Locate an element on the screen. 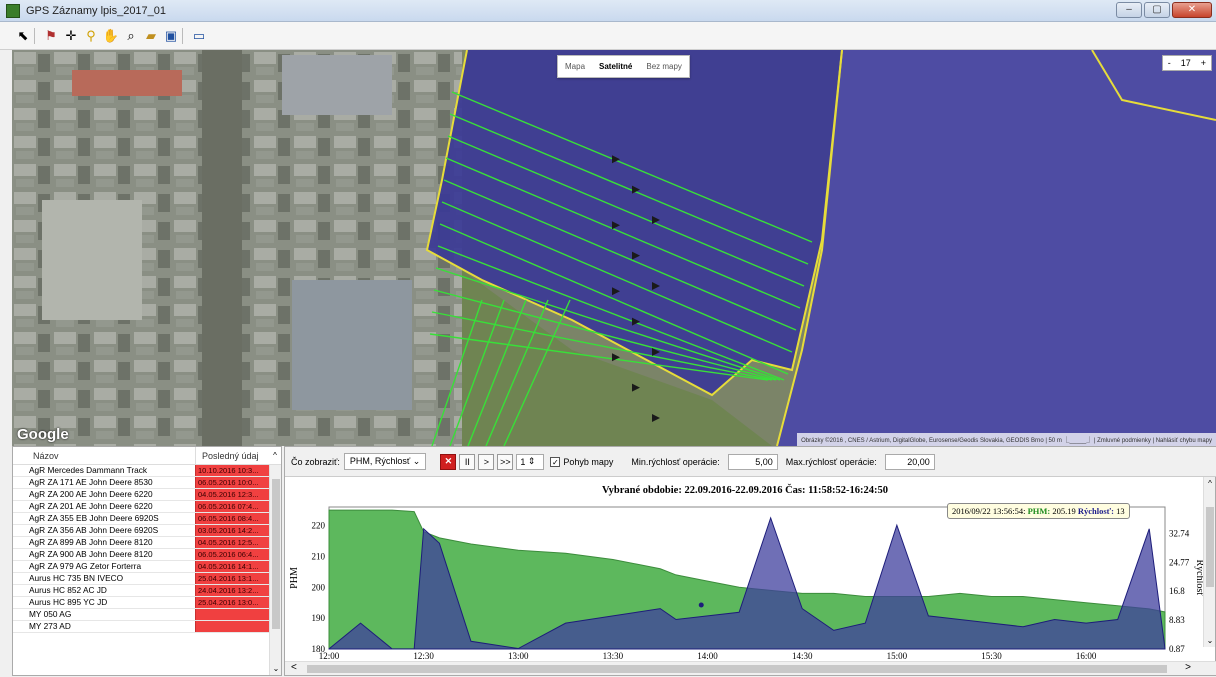 The width and height of the screenshot is (1216, 677). close-button: ✕ is located at coordinates (1192, 10).